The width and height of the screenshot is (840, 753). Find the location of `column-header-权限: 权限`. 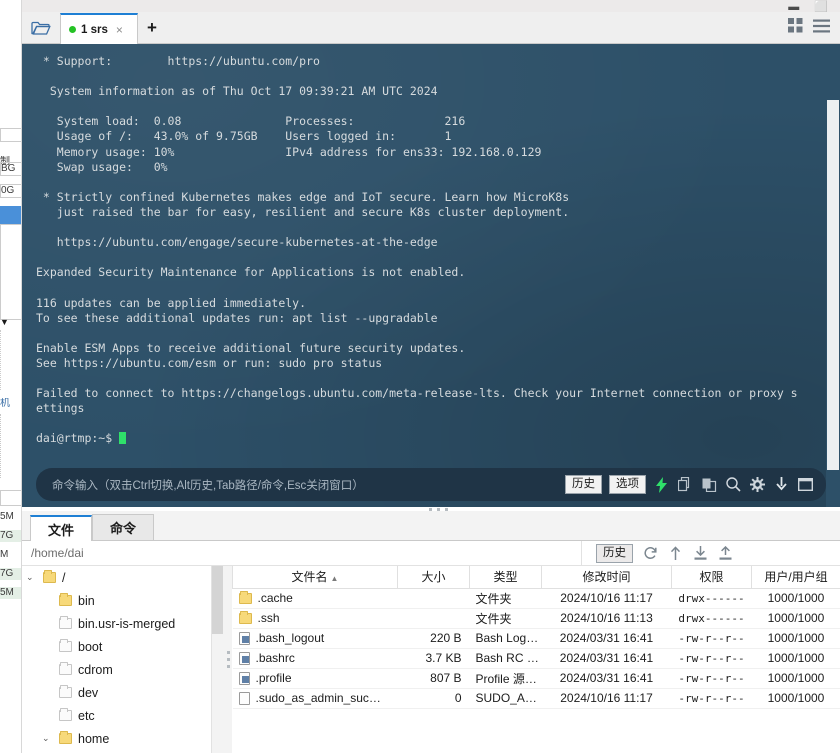

column-header-权限: 权限 is located at coordinates (711, 577).